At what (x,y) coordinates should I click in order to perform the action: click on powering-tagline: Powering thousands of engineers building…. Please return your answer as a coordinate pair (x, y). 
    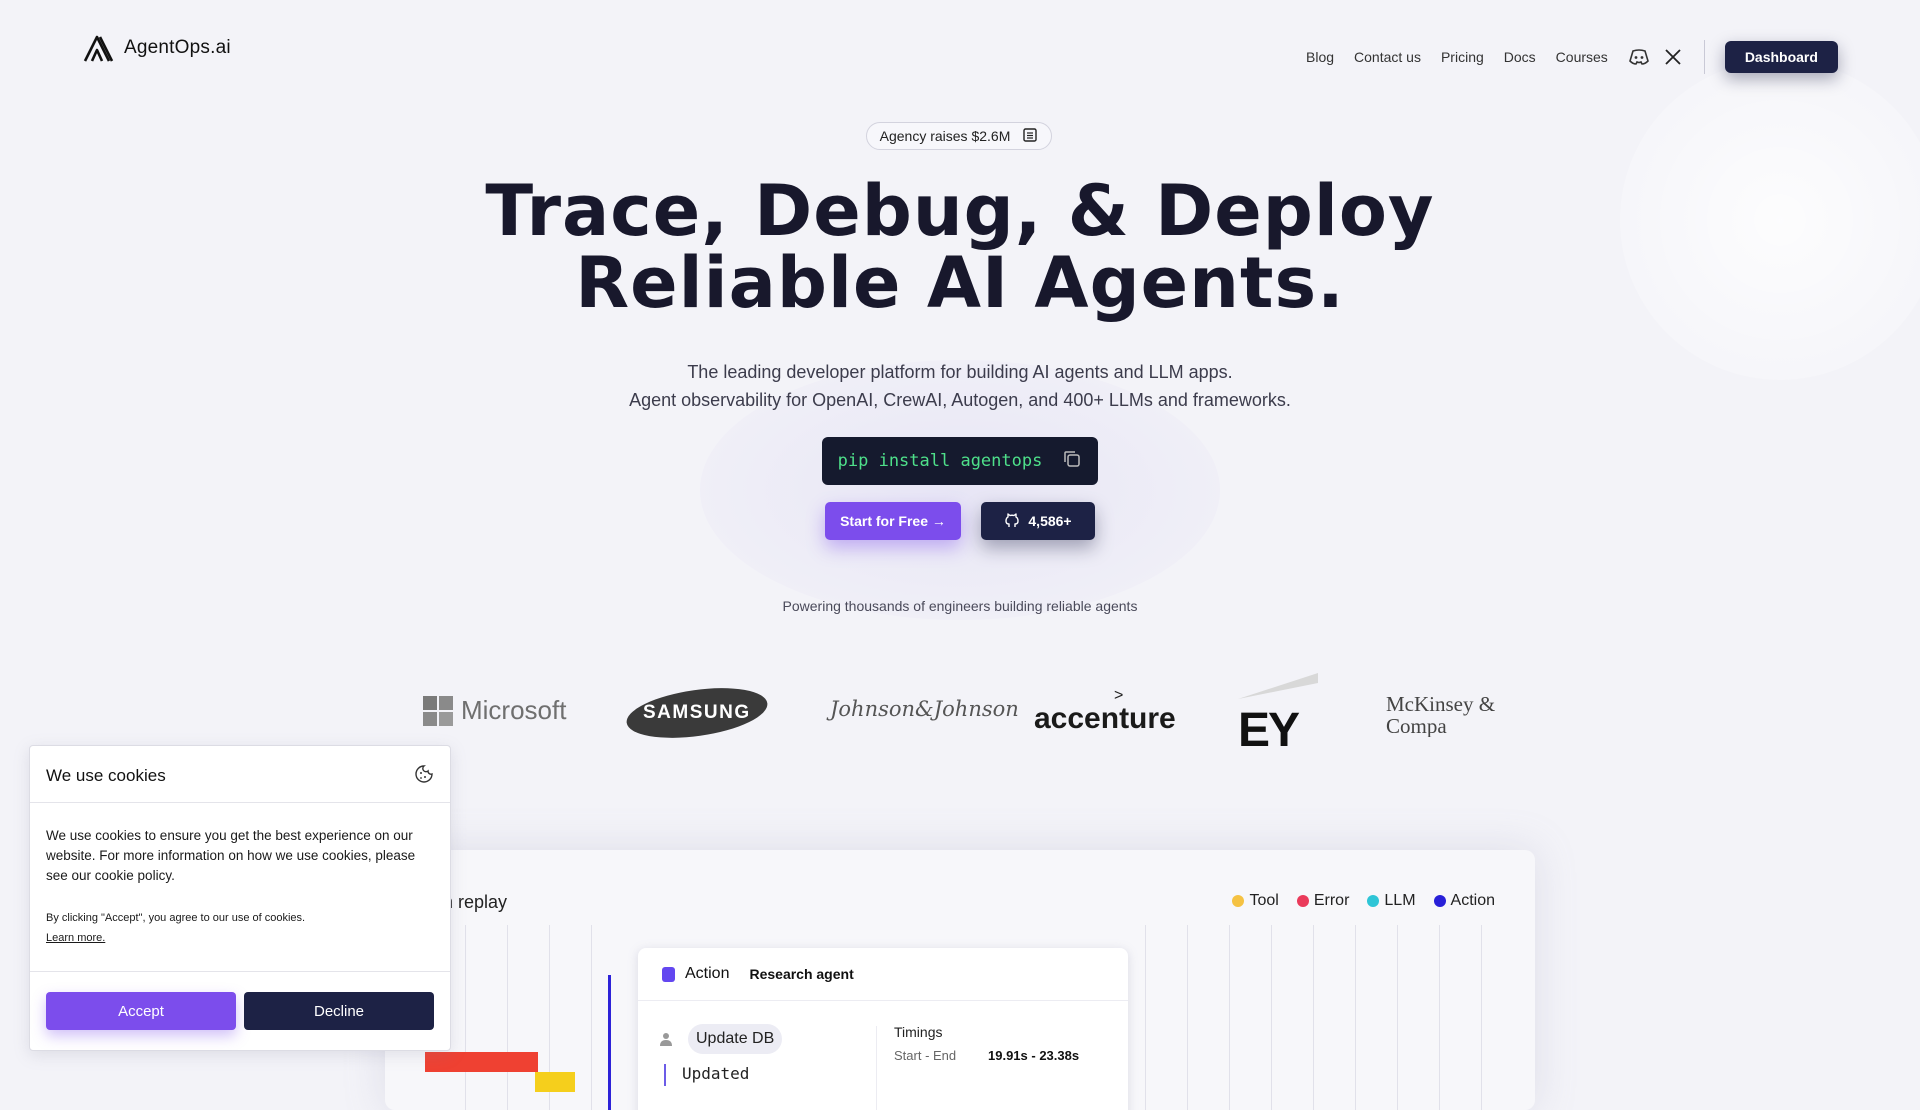
    Looking at the image, I should click on (960, 606).